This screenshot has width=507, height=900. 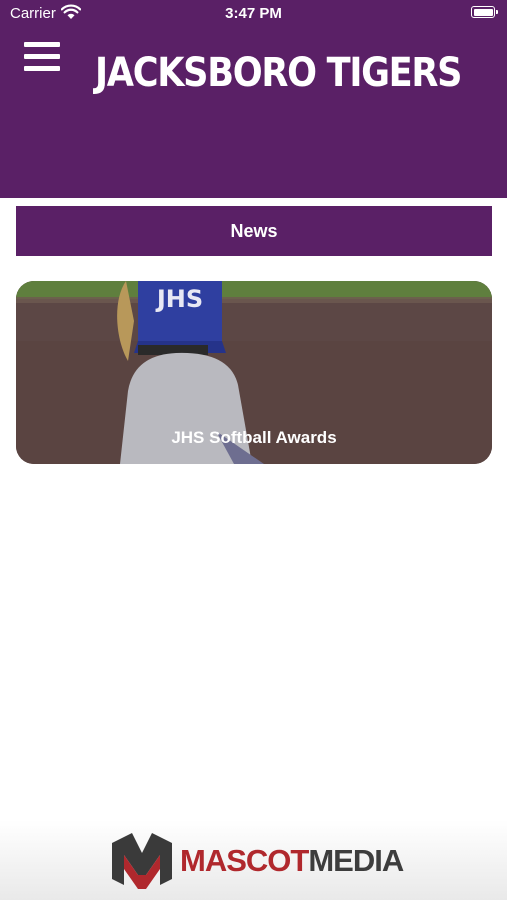 What do you see at coordinates (142, 861) in the screenshot?
I see `mascot-media-logo-icon` at bounding box center [142, 861].